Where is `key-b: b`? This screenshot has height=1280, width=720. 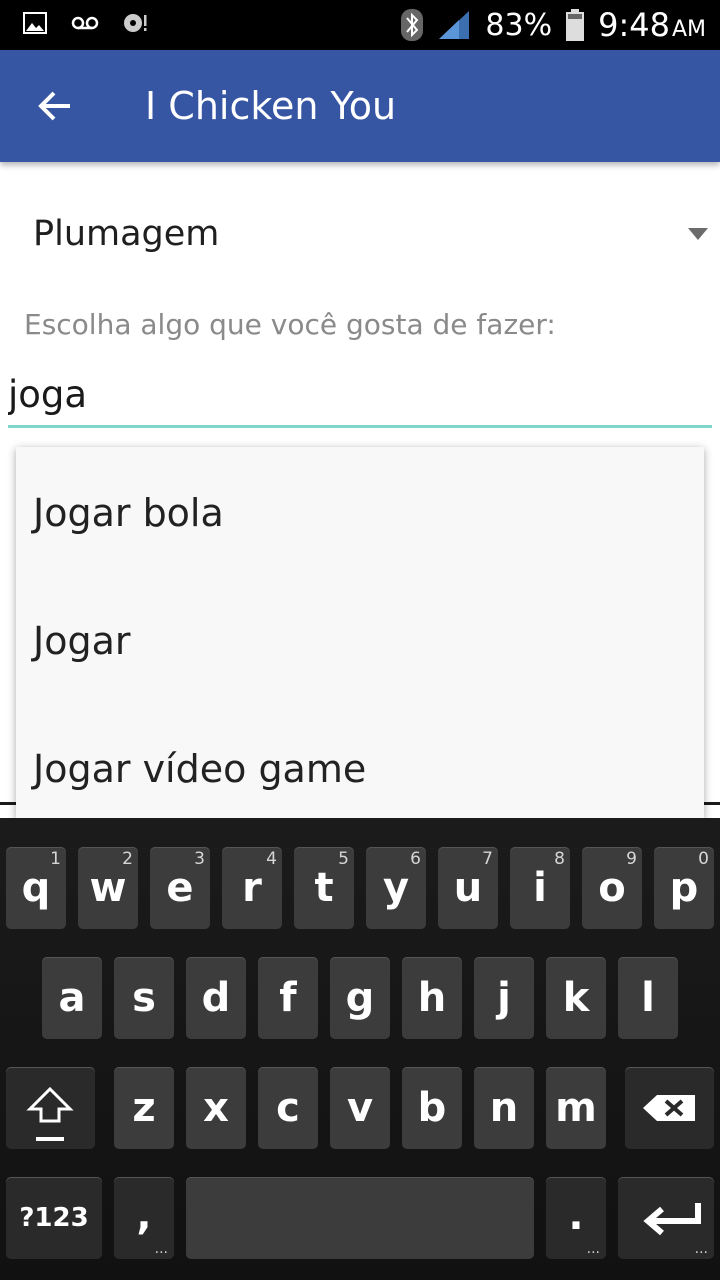
key-b: b is located at coordinates (432, 1108).